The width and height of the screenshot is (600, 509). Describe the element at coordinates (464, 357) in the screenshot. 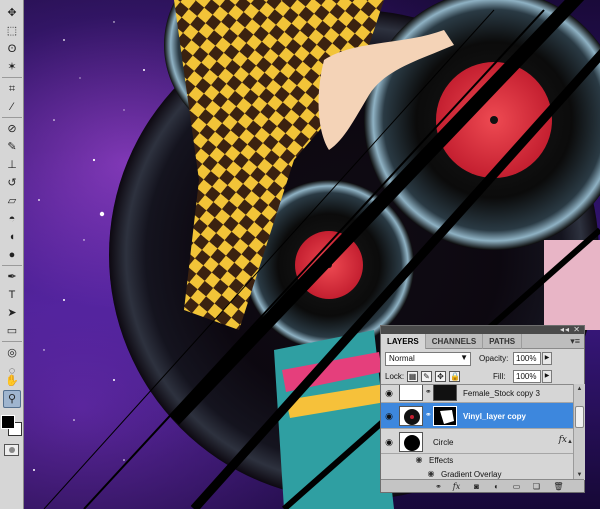

I see `chevron-down-icon: ▼` at that location.